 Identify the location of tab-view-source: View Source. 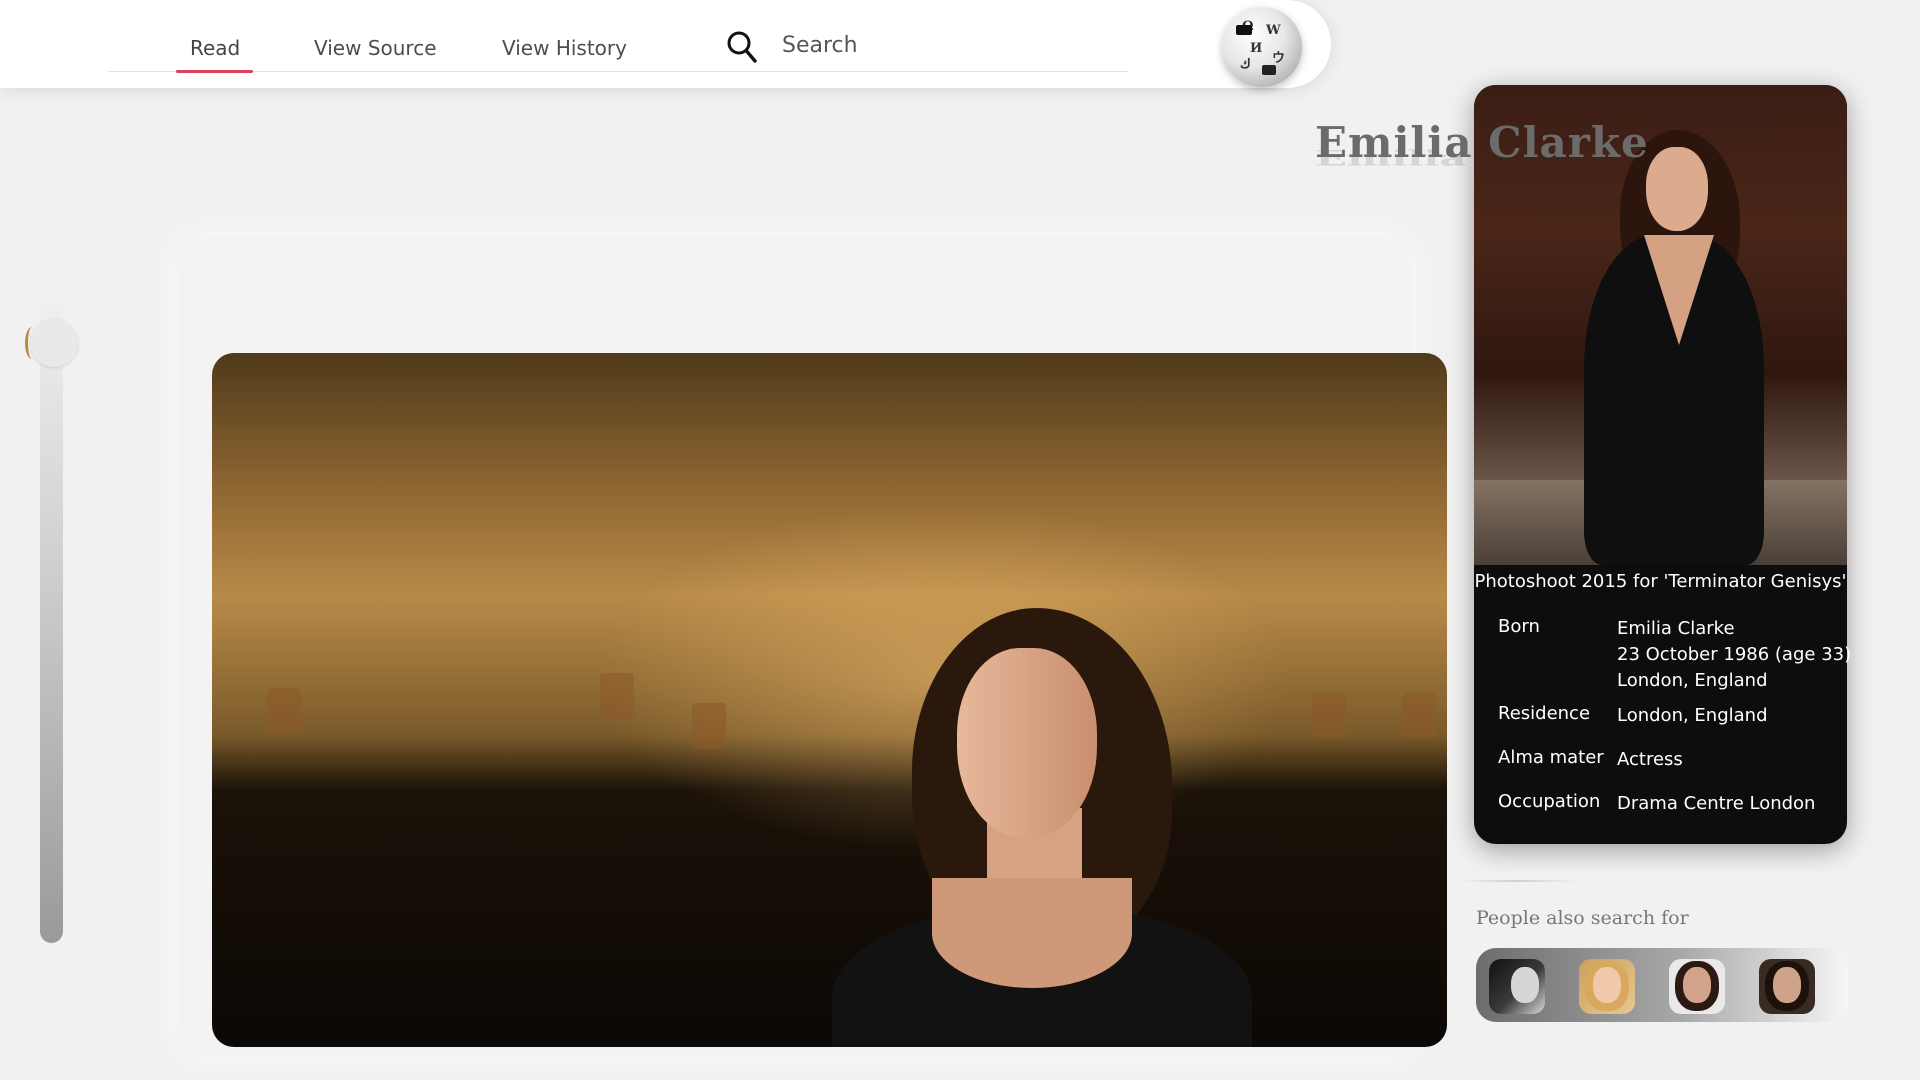
(375, 48).